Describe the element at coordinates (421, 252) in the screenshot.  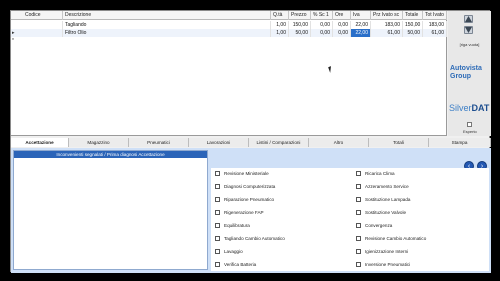
I see `option-igienizzazione-interni: Igienizzazione Interni` at that location.